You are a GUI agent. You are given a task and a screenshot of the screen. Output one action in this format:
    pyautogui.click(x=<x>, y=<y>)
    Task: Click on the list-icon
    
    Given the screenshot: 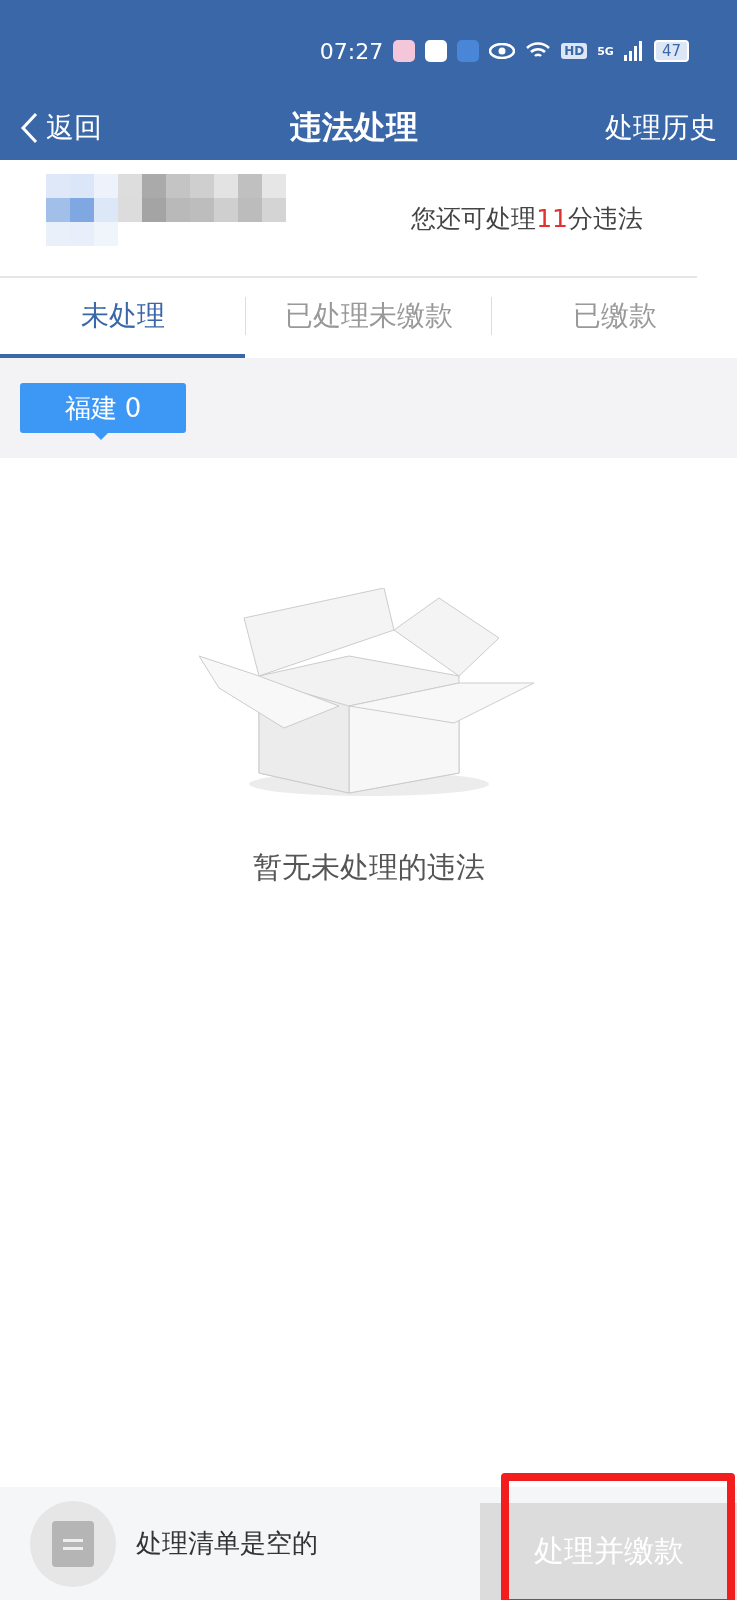 What is the action you would take?
    pyautogui.click(x=73, y=1543)
    